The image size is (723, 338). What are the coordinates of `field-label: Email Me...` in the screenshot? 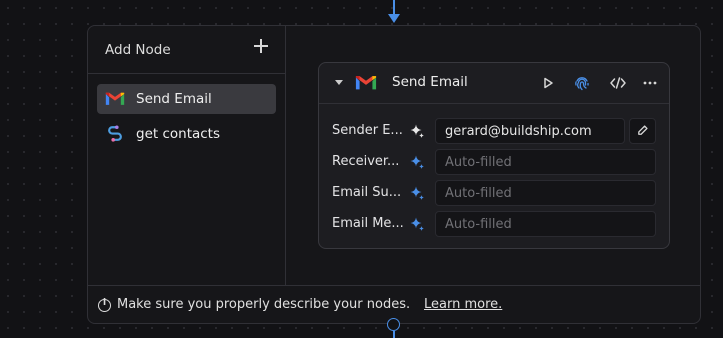 It's located at (368, 223).